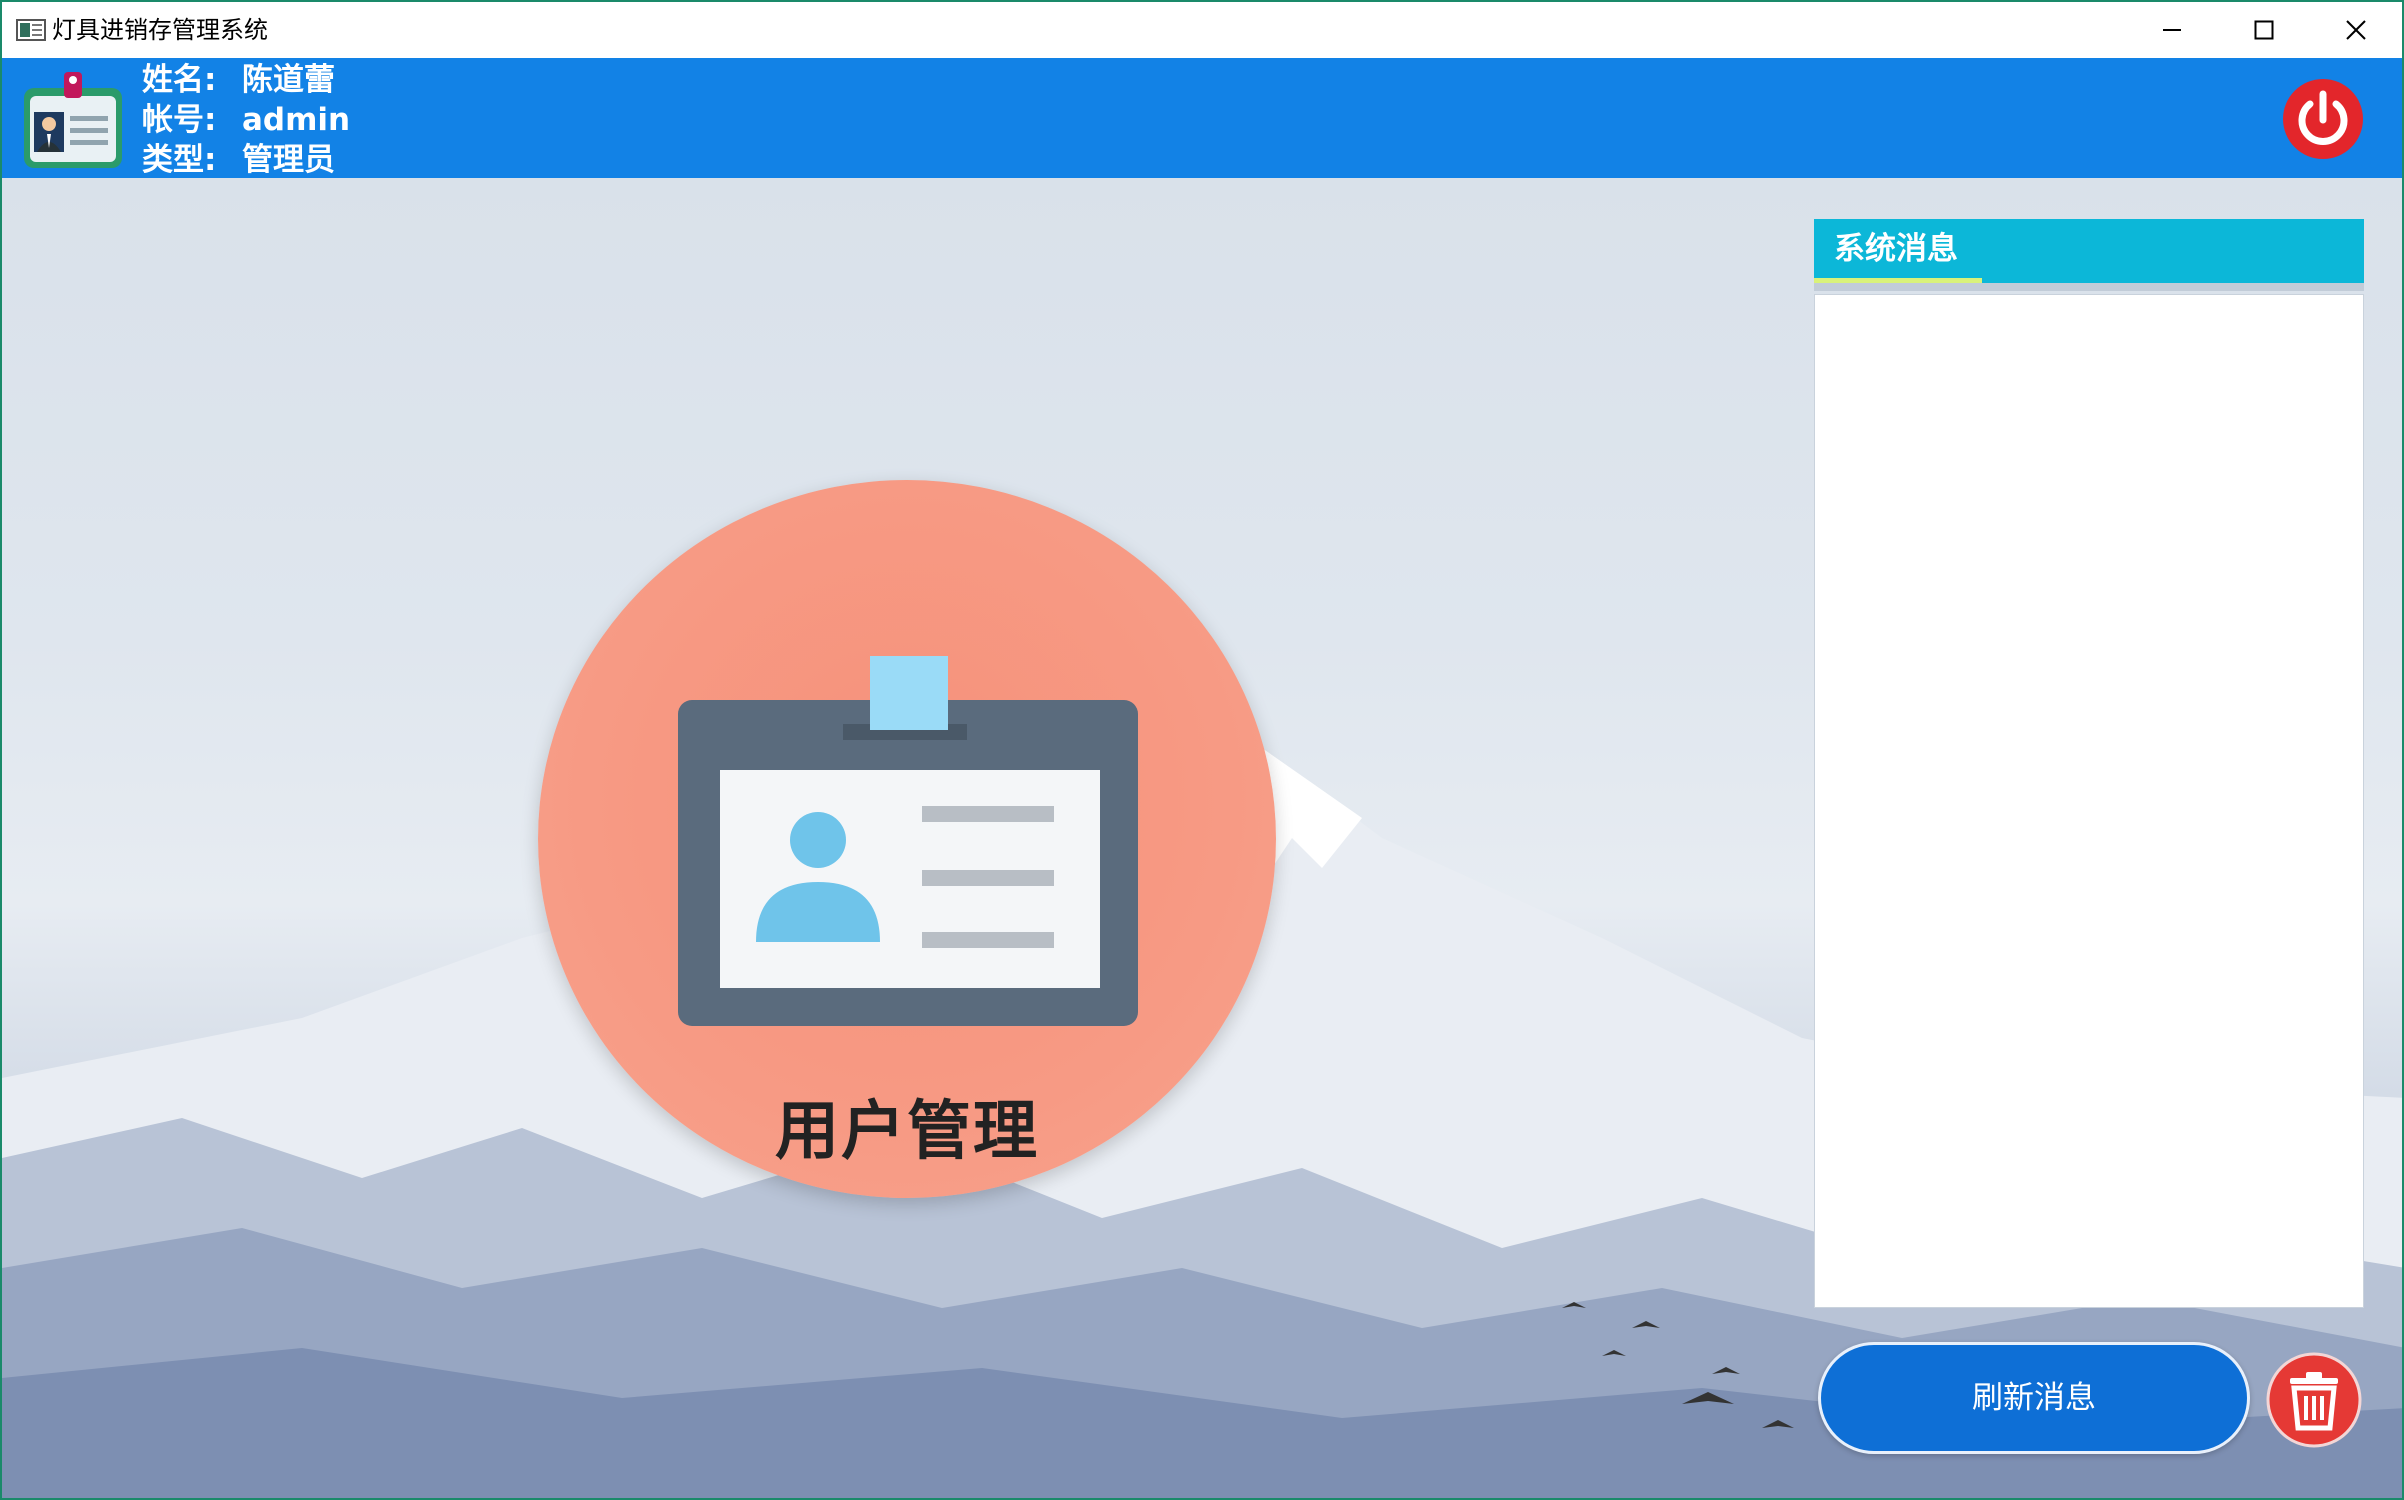 This screenshot has height=1500, width=2404. Describe the element at coordinates (1202, 30) in the screenshot. I see `title-bar: 灯具进销存管理系统` at that location.